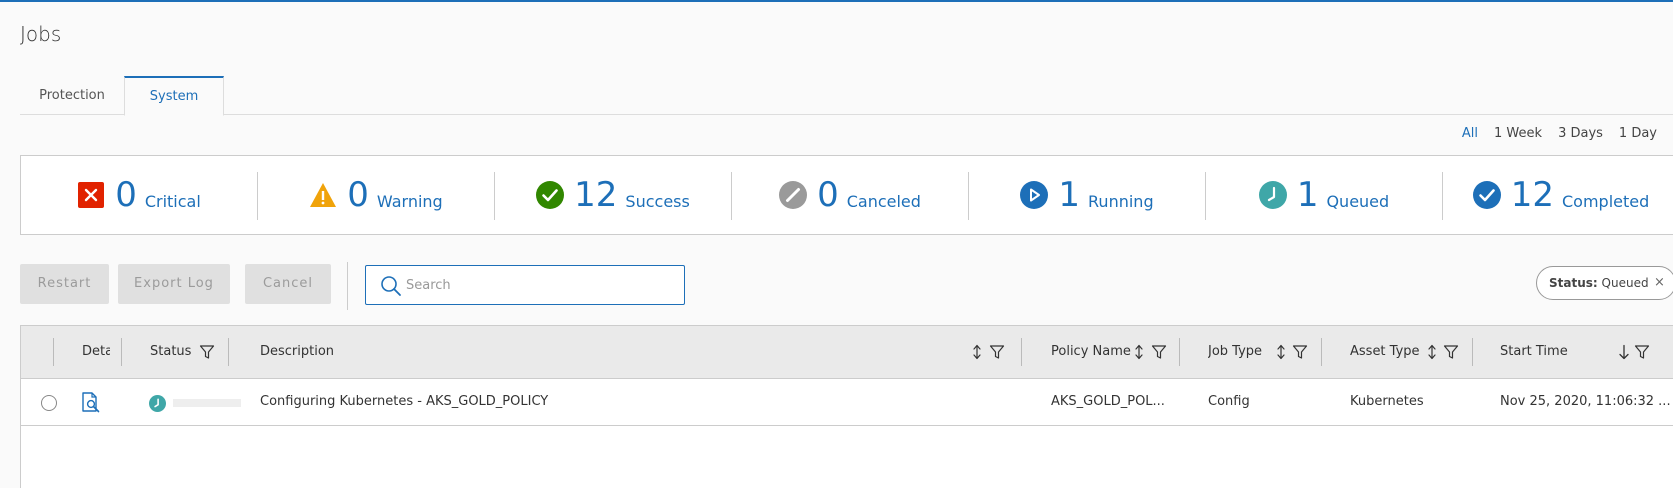 The width and height of the screenshot is (1673, 488). Describe the element at coordinates (1470, 133) in the screenshot. I see `range-all: All` at that location.